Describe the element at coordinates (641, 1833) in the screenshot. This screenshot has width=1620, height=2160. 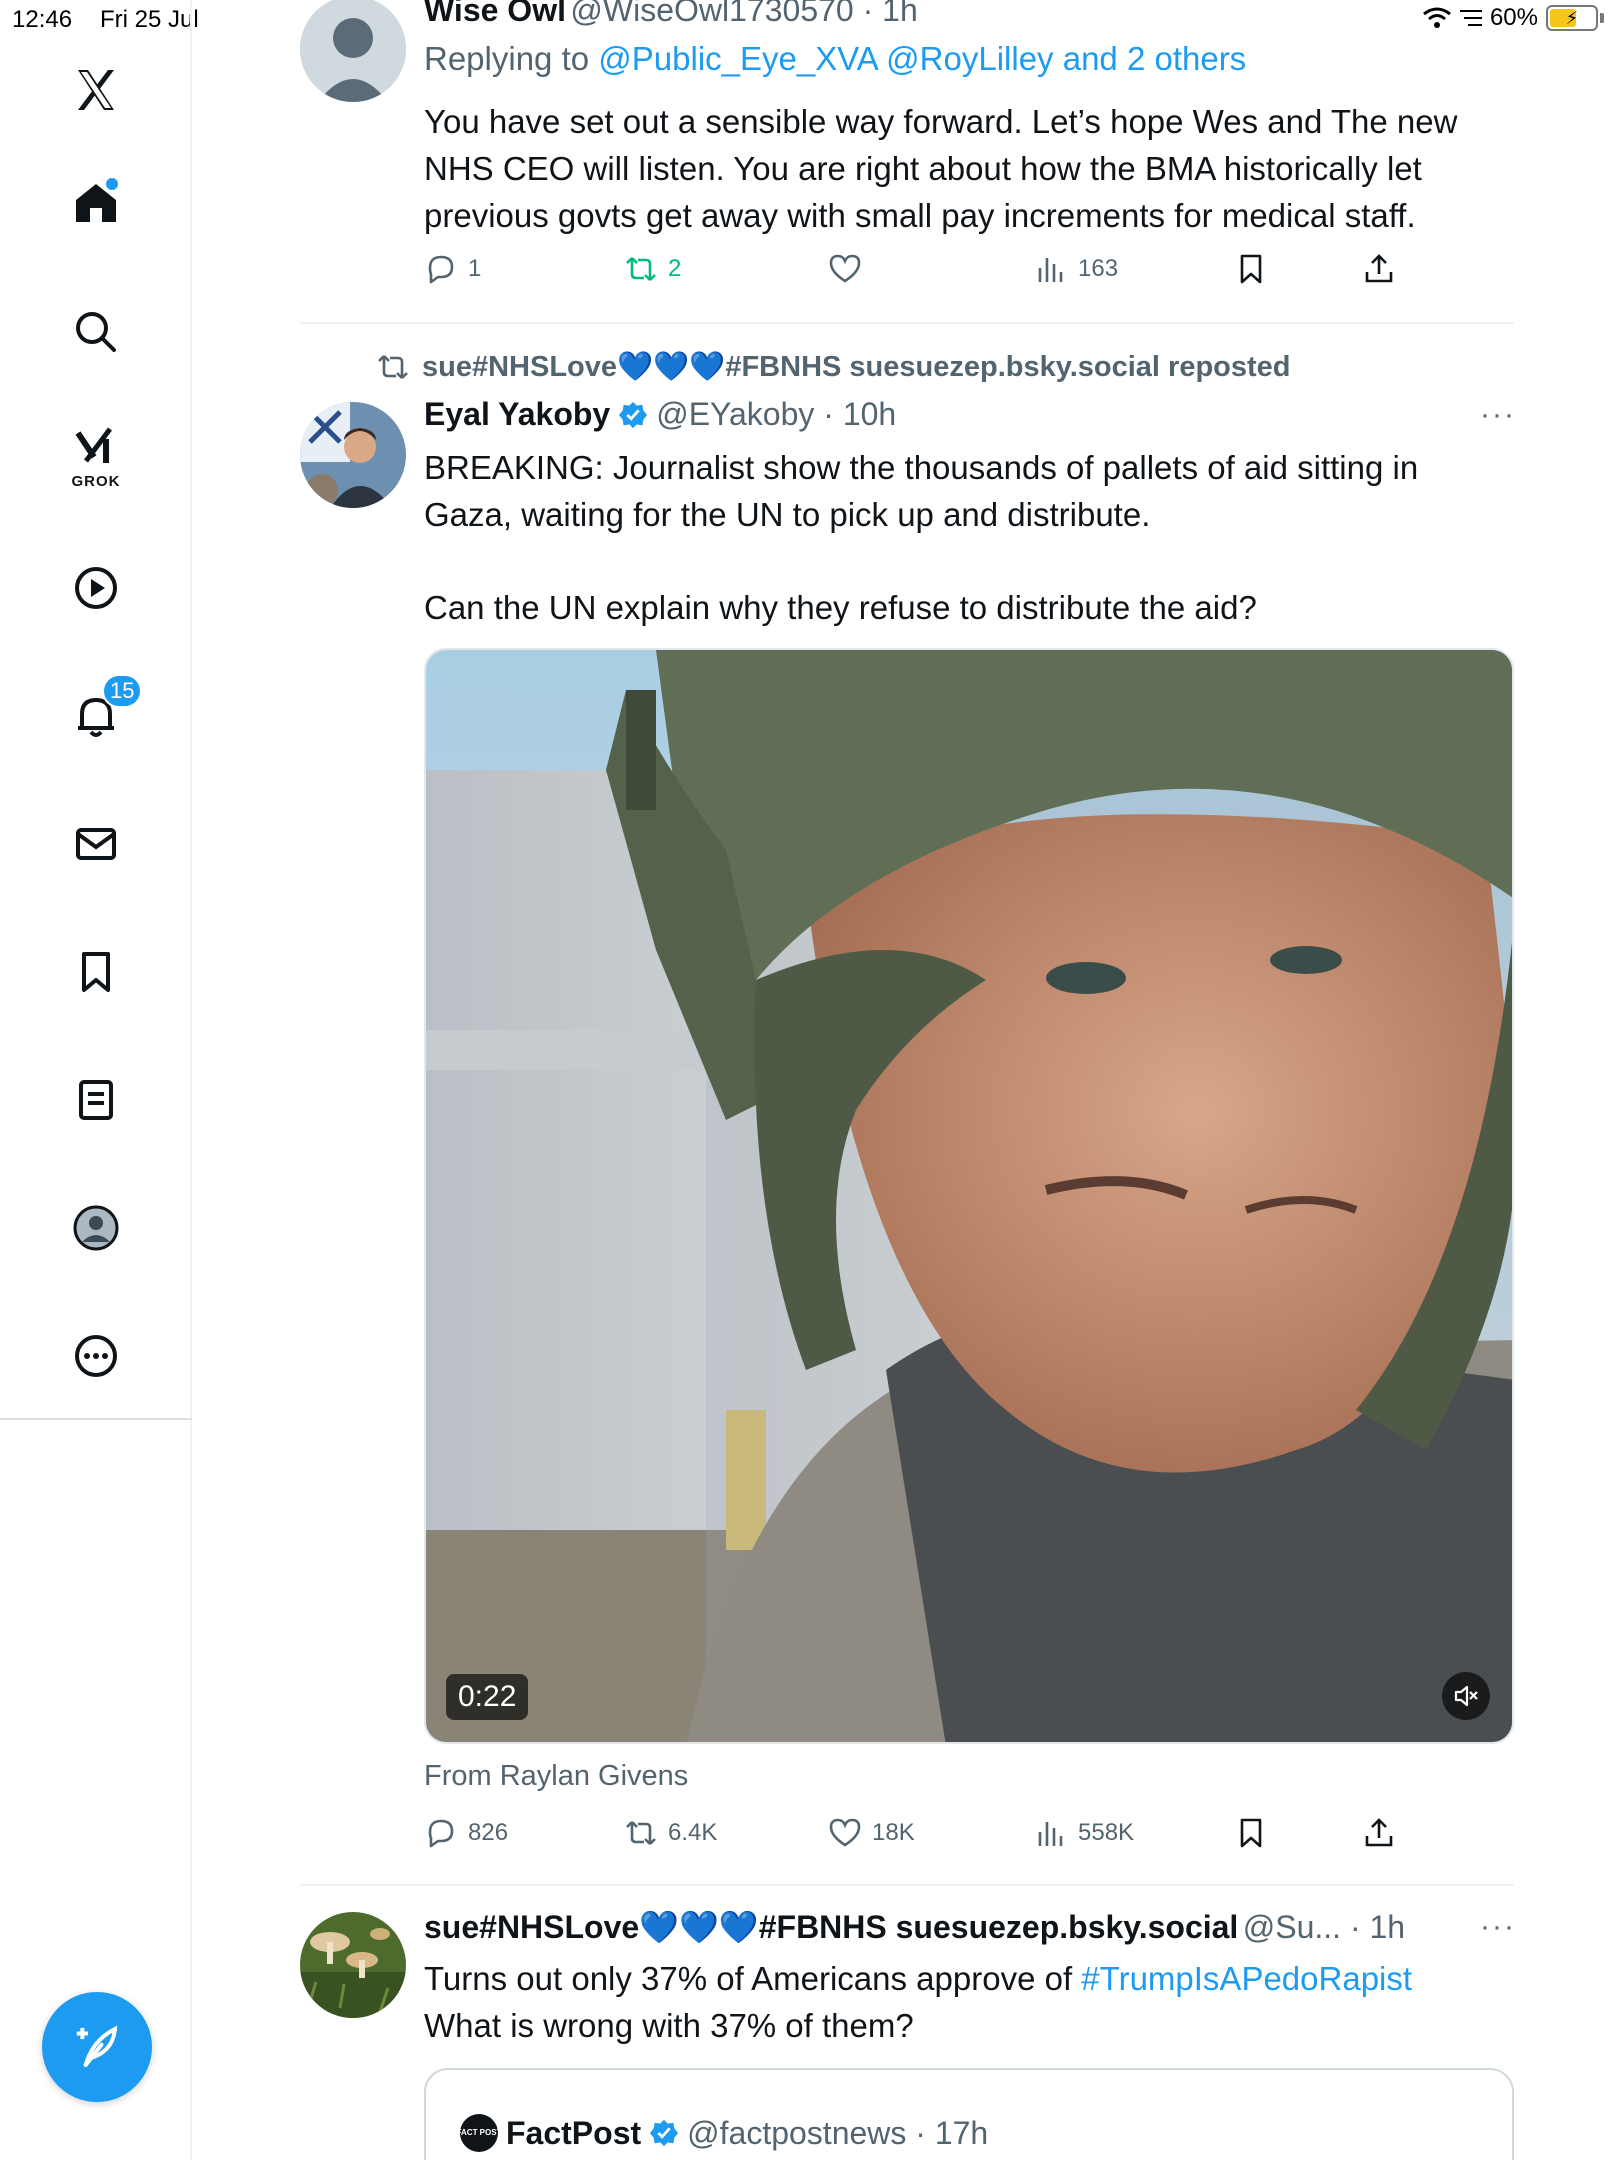
I see `repost-icon` at that location.